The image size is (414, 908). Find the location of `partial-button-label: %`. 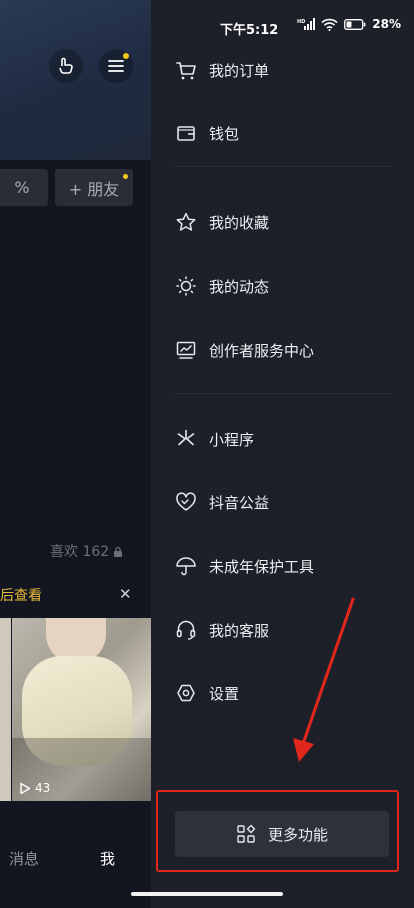

partial-button-label: % is located at coordinates (22, 187).